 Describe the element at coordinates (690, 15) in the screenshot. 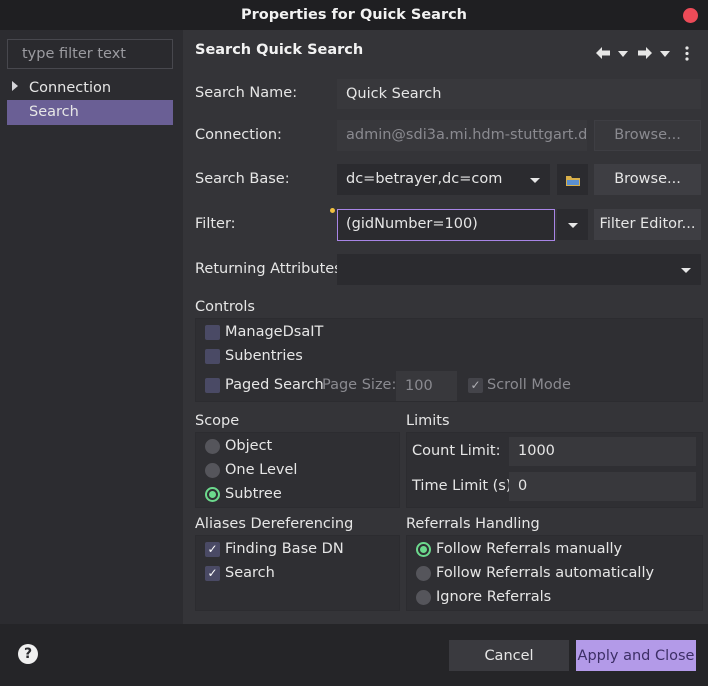

I see `close-icon` at that location.